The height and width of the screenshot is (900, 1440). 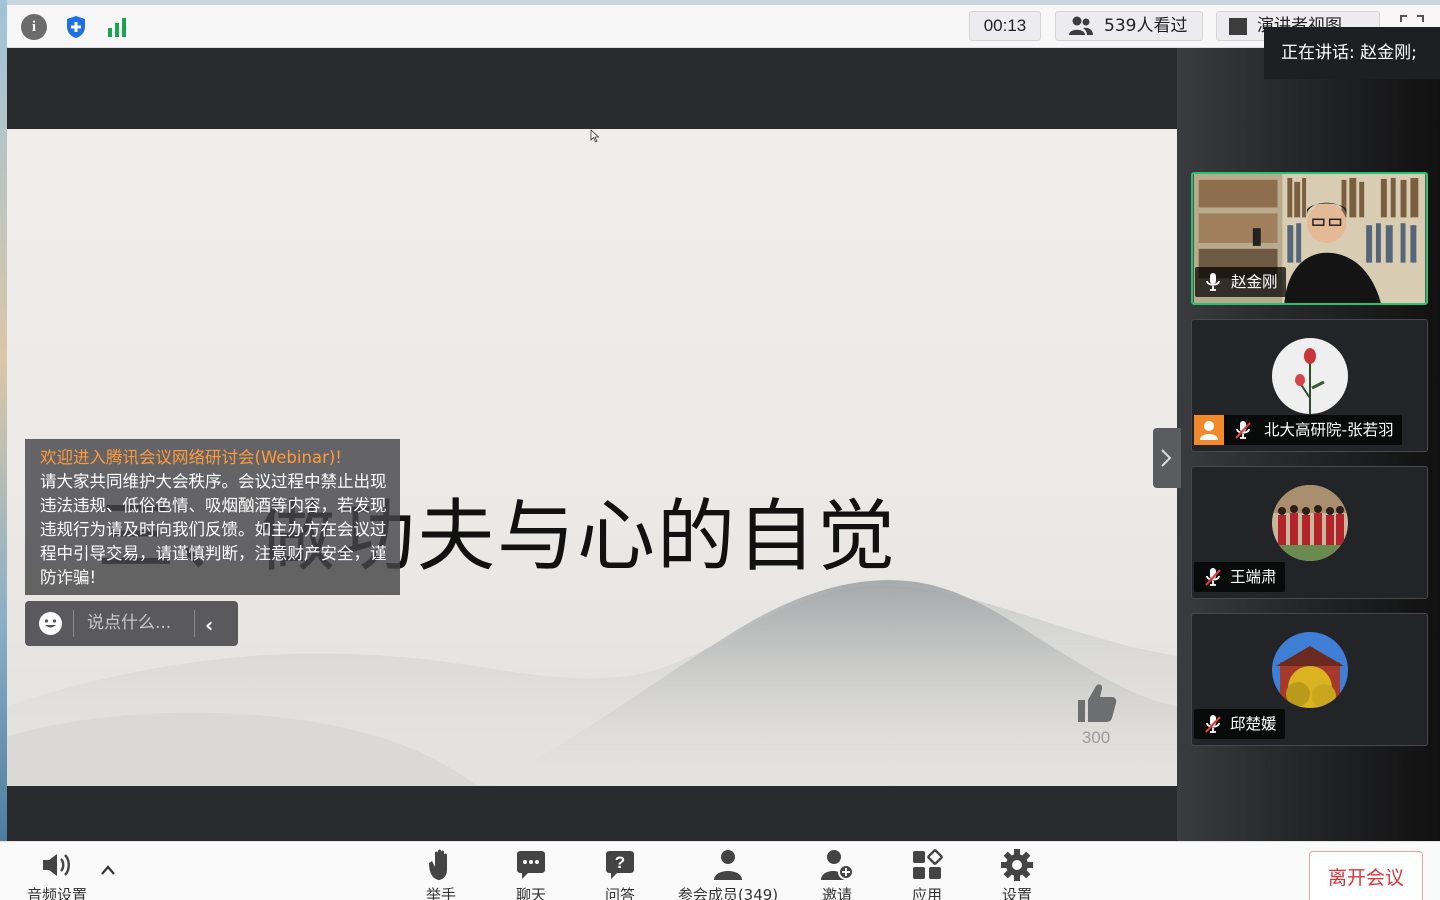 I want to click on hand-icon, so click(x=438, y=864).